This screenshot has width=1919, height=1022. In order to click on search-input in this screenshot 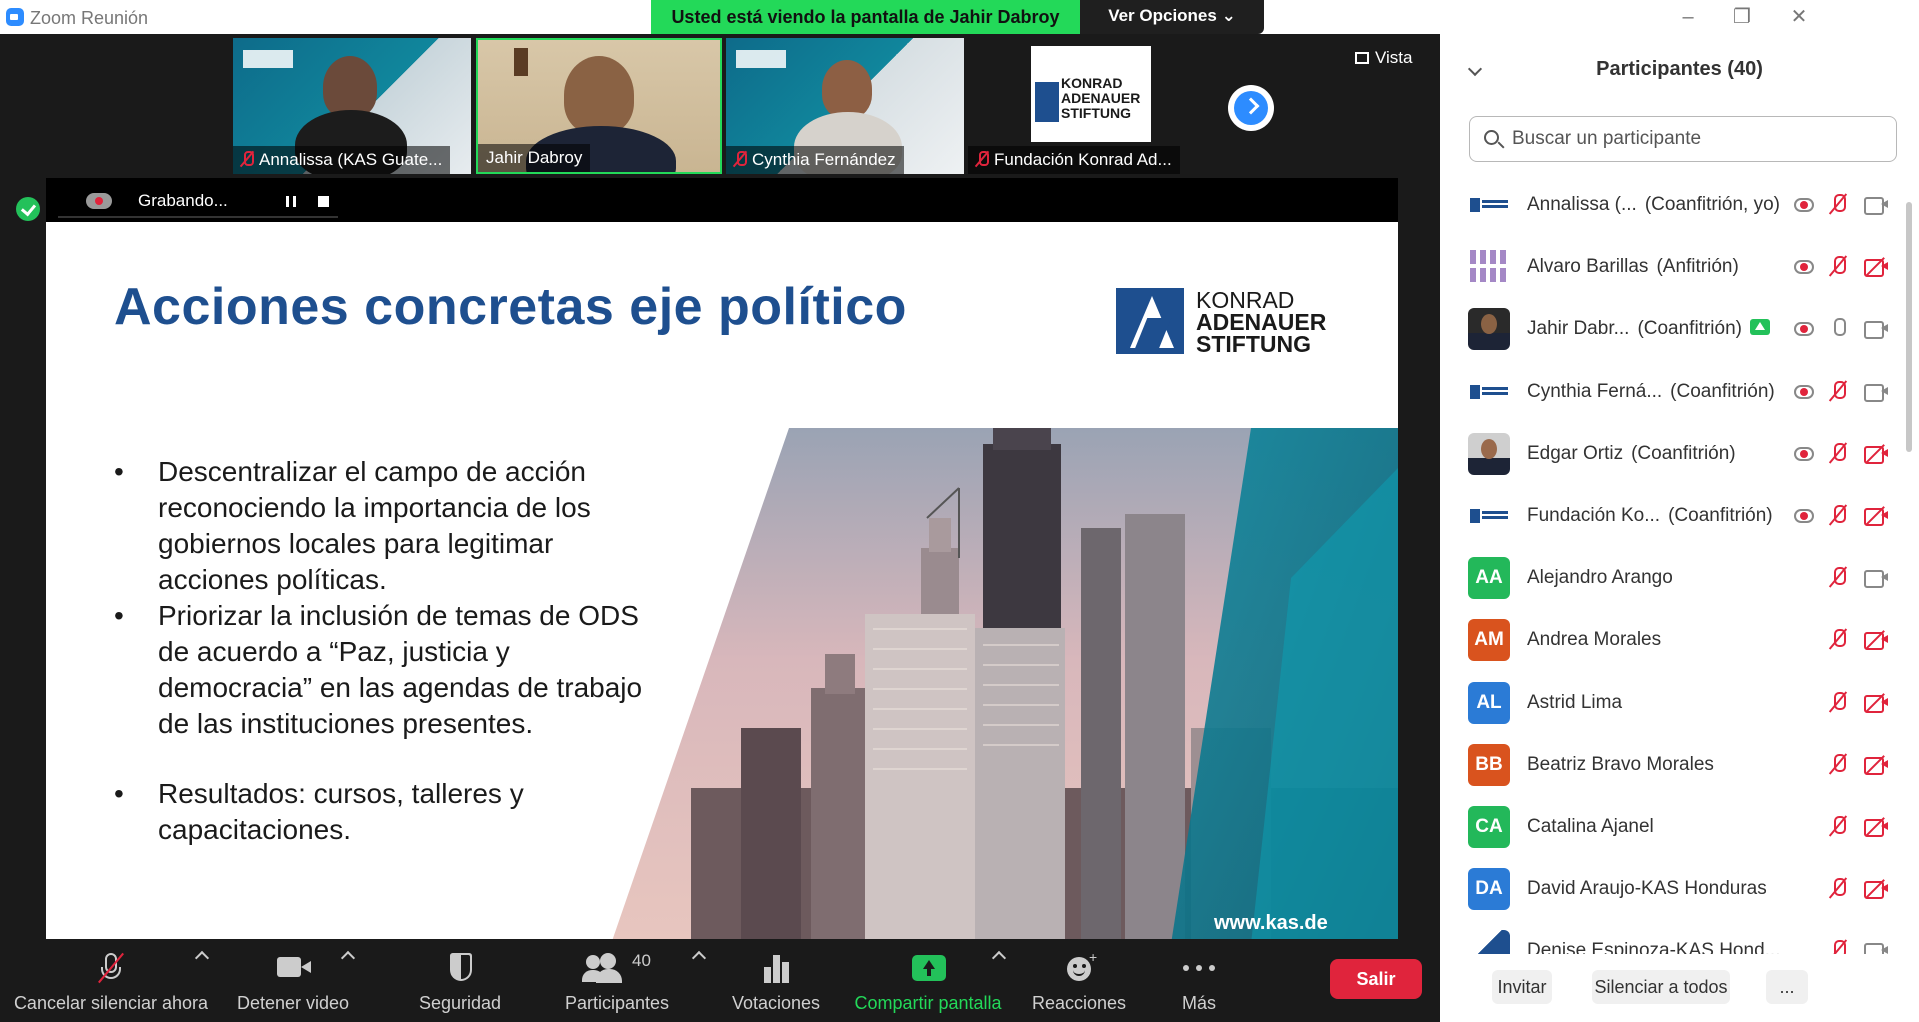, I will do `click(1697, 139)`.